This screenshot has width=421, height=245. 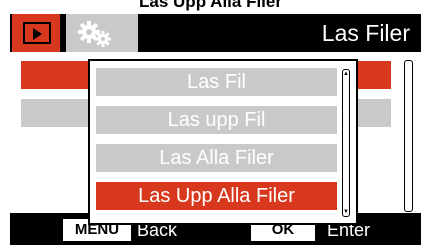 I want to click on popup-scrollbar: ▲ ▼, so click(x=346, y=143).